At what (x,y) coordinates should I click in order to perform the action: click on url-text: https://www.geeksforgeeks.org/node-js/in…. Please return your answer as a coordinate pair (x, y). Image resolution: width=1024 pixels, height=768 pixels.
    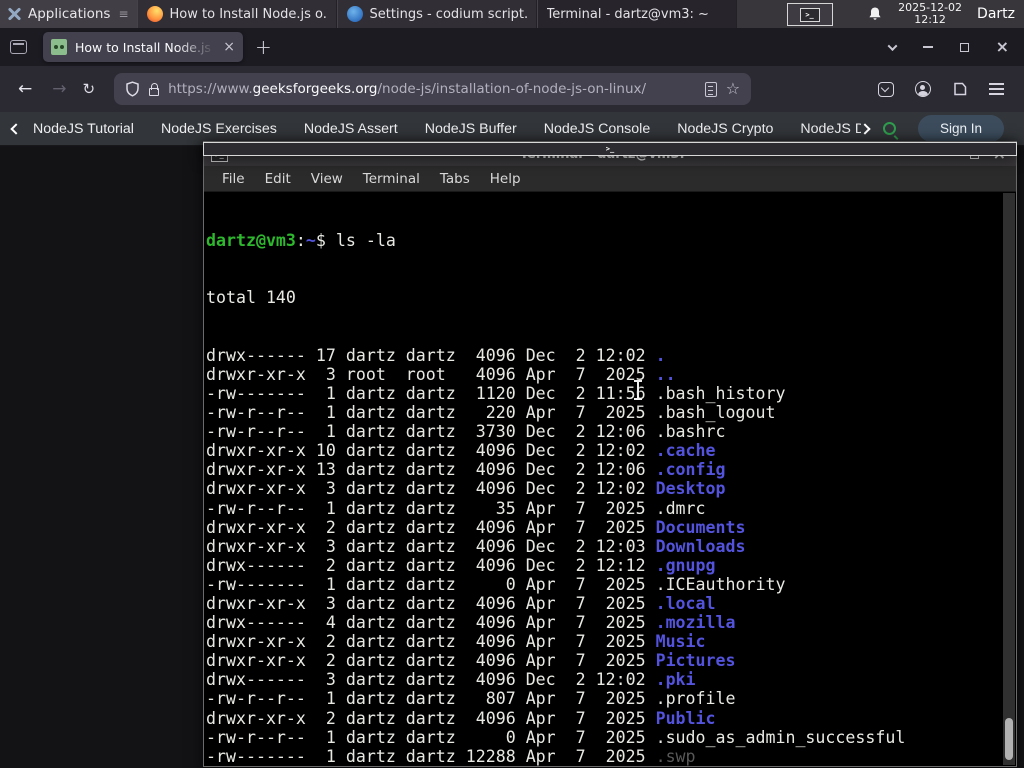
    Looking at the image, I should click on (407, 89).